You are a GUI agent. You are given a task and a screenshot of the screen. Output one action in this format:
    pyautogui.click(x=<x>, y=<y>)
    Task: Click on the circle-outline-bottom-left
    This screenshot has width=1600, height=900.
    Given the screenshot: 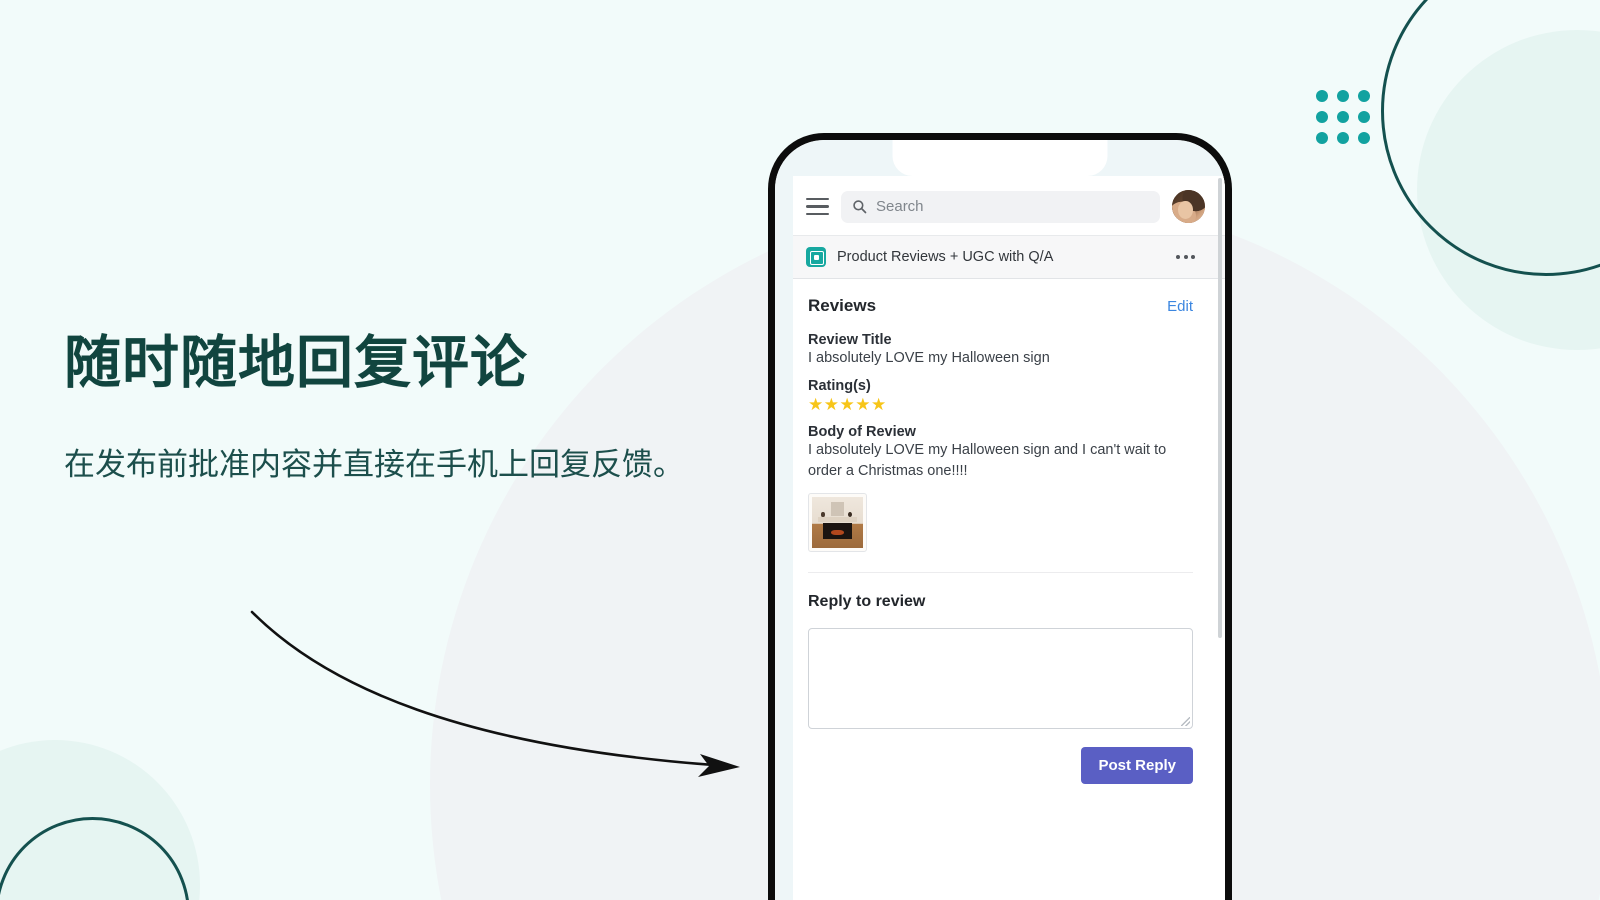 What is the action you would take?
    pyautogui.click(x=95, y=858)
    